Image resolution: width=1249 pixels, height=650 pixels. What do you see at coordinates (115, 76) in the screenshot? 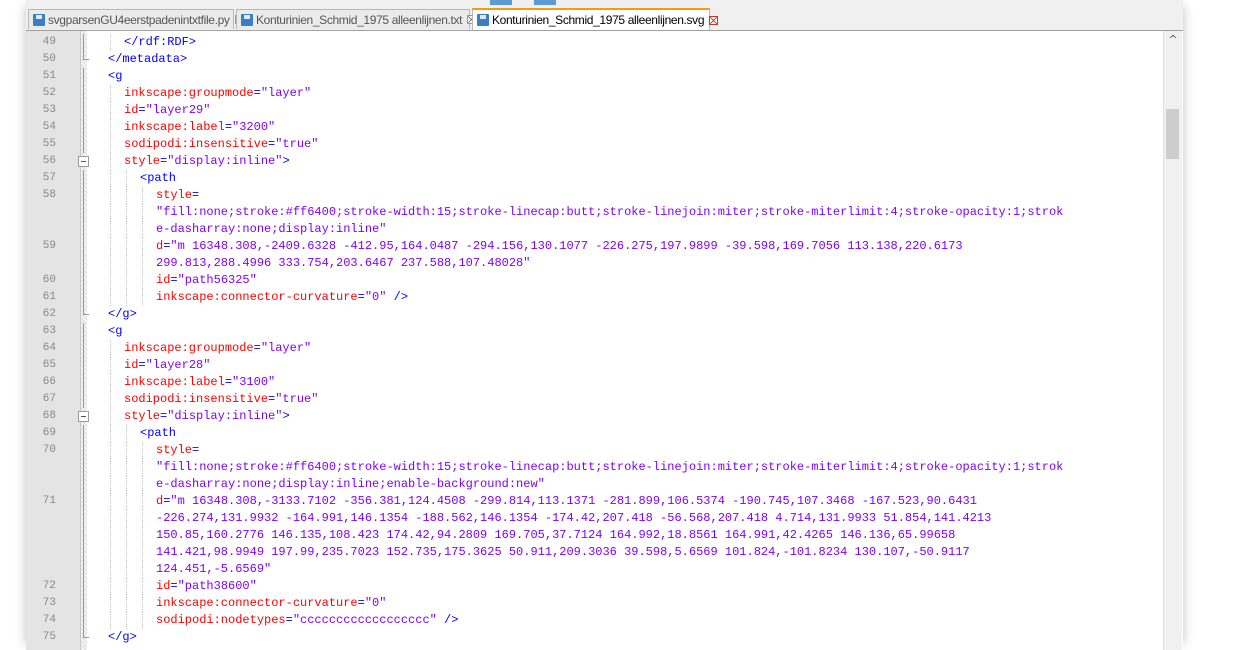
I see `code-text: <g` at bounding box center [115, 76].